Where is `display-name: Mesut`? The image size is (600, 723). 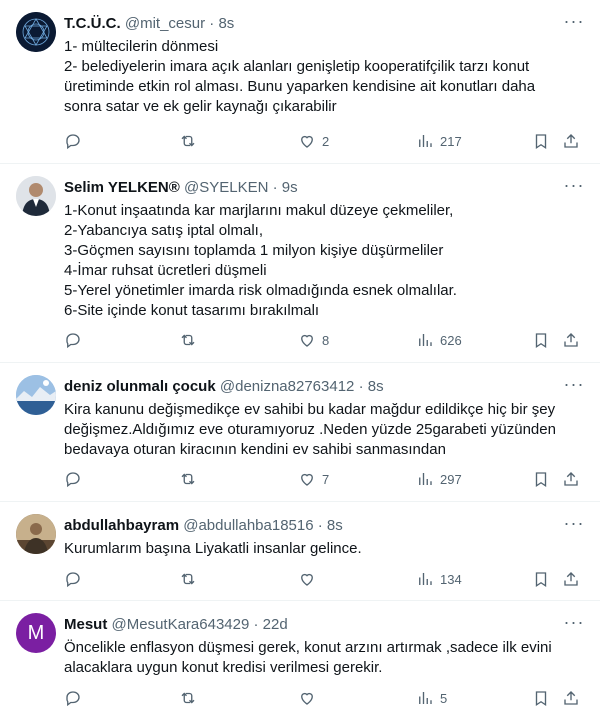 display-name: Mesut is located at coordinates (85, 624).